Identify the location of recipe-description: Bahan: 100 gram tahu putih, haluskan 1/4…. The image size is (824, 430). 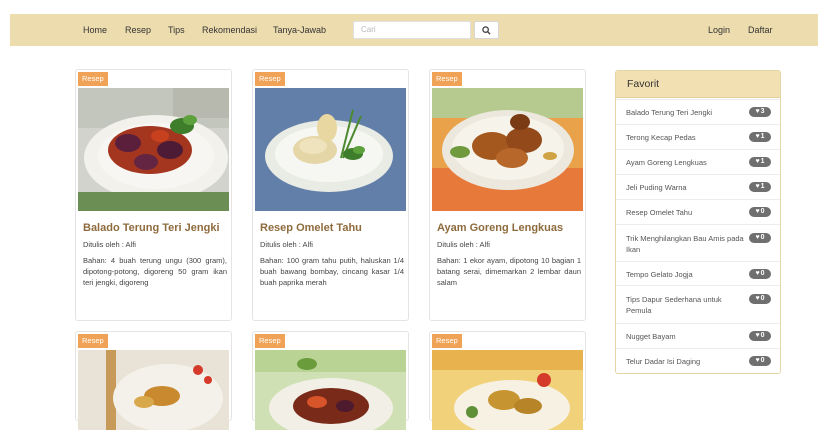
(332, 271).